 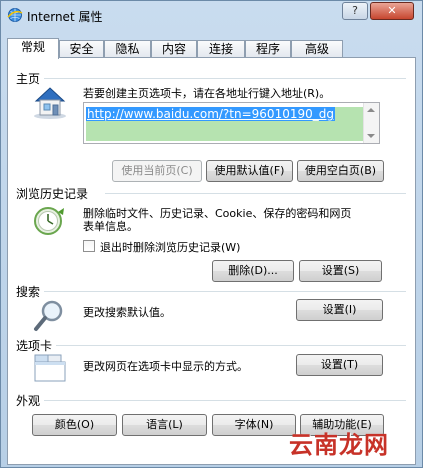 What do you see at coordinates (340, 171) in the screenshot?
I see `use-blank-button: 使用空白页(B)` at bounding box center [340, 171].